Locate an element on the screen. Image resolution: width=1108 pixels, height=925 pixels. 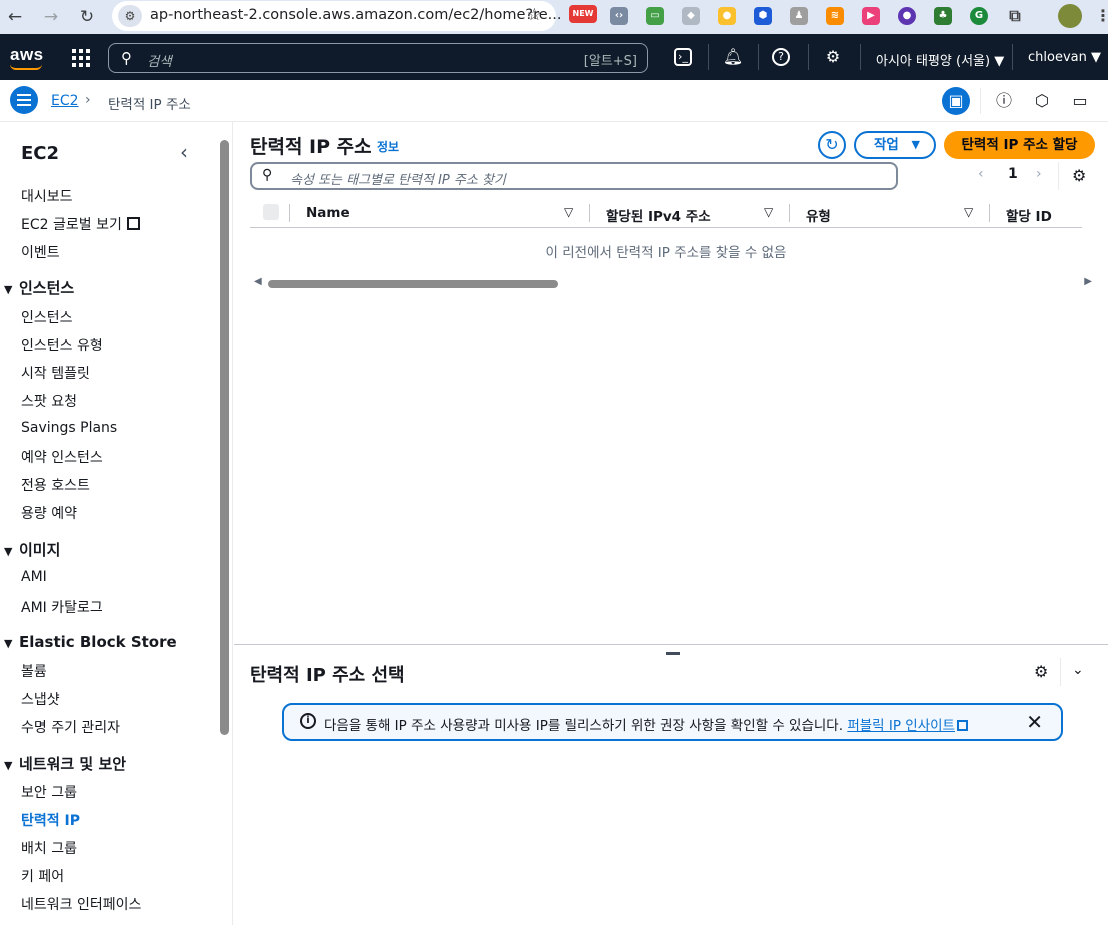
sidebar-item-capacity-reservations: 용량 예약 is located at coordinates (49, 513).